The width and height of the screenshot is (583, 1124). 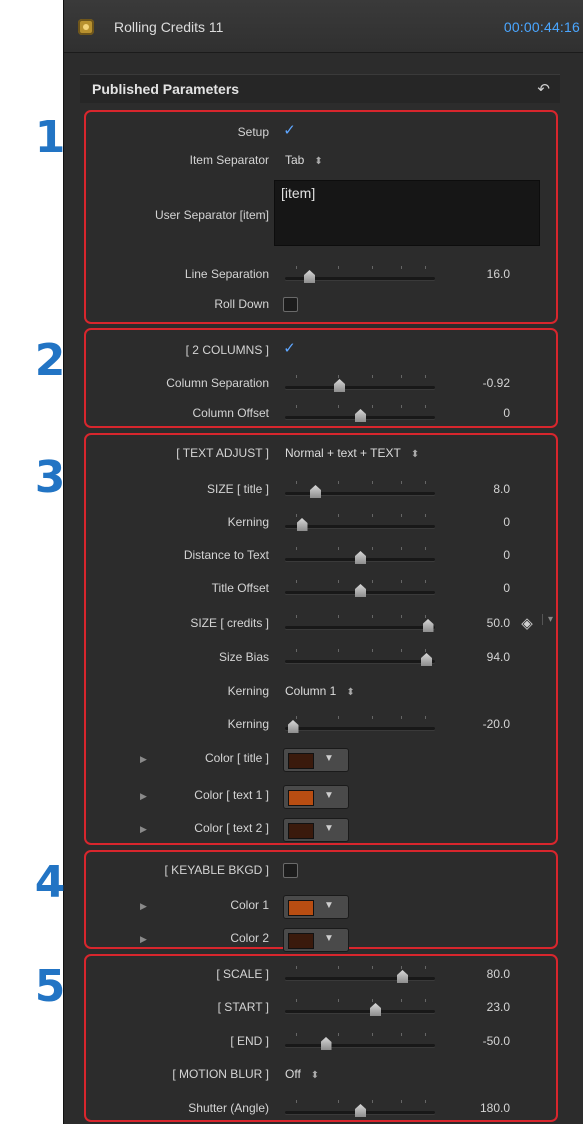 I want to click on parameter-row: [ END ] -50.0, so click(x=326, y=1042).